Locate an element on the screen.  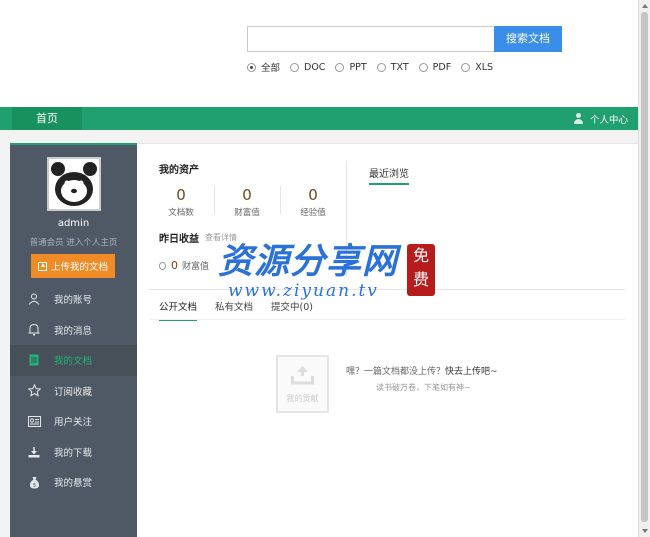
sidebar-item-documents: 我的文档 is located at coordinates (73, 360).